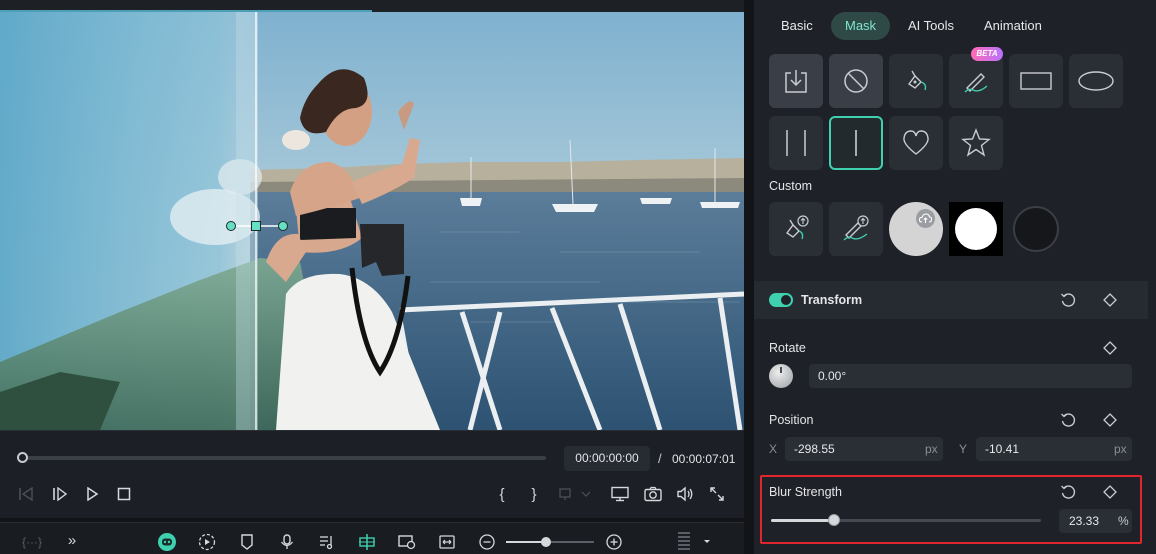  I want to click on blur-strength-unit: %, so click(1123, 521).